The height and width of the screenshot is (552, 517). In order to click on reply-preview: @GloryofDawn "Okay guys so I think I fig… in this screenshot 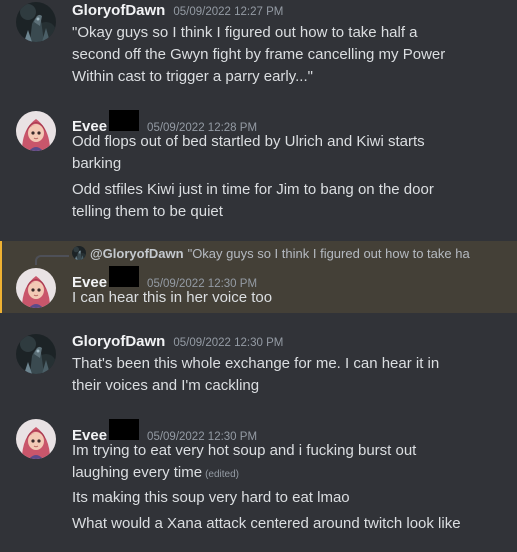, I will do `click(282, 253)`.